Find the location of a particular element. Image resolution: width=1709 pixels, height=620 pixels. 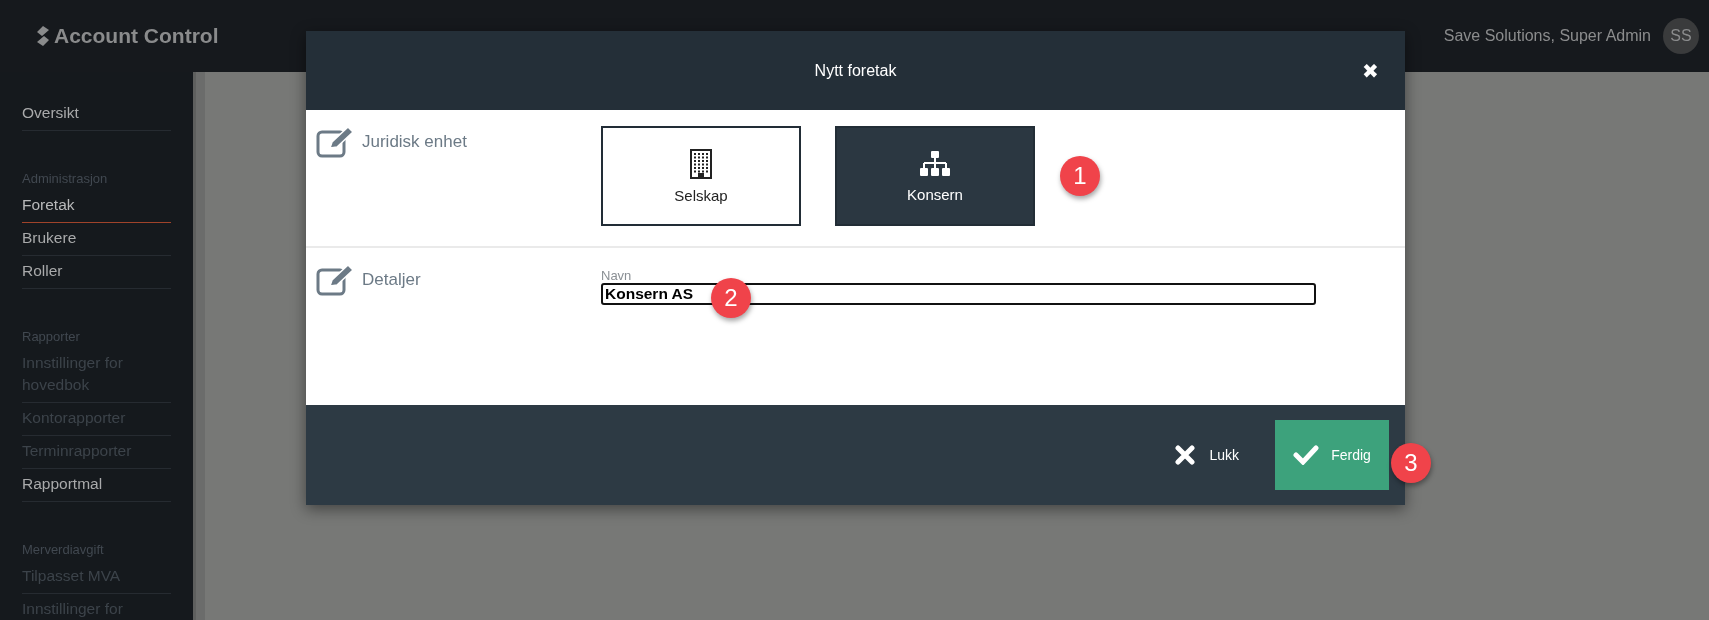

hierarchy-icon is located at coordinates (935, 163).